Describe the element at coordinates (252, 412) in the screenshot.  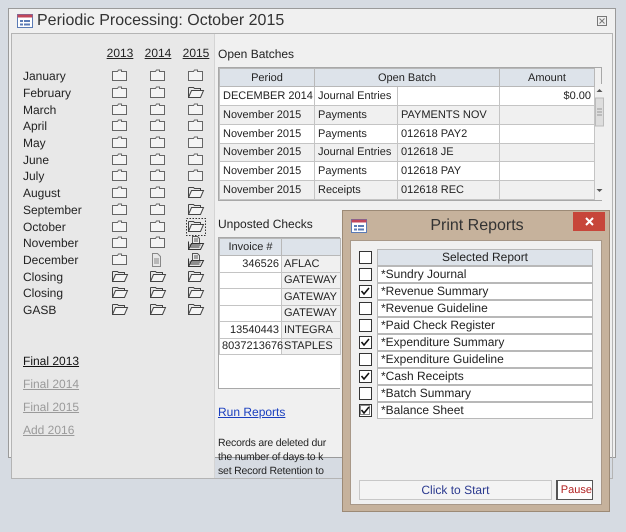
I see `run-reports-link: Run Reports` at that location.